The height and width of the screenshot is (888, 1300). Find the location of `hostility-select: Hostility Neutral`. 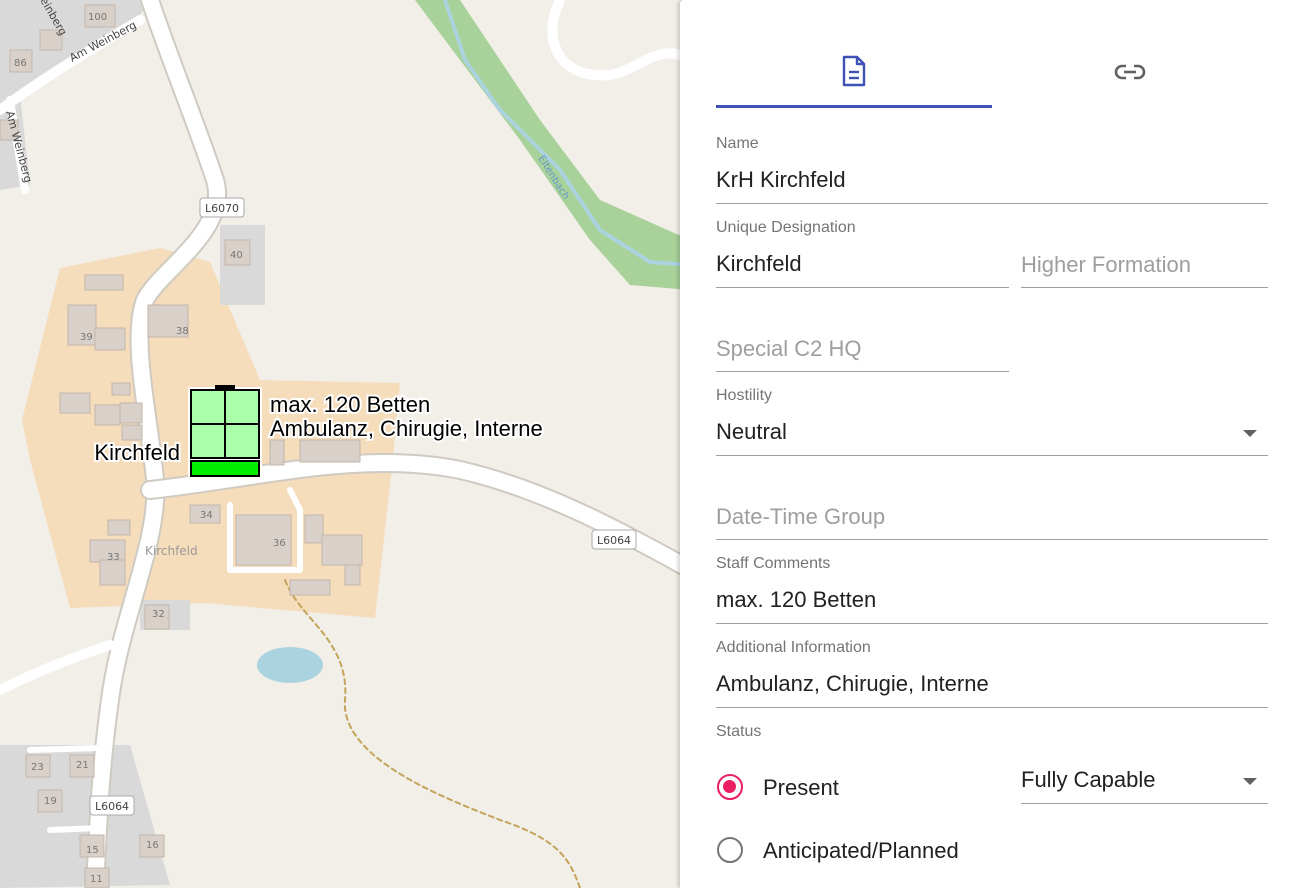

hostility-select: Hostility Neutral is located at coordinates (992, 421).